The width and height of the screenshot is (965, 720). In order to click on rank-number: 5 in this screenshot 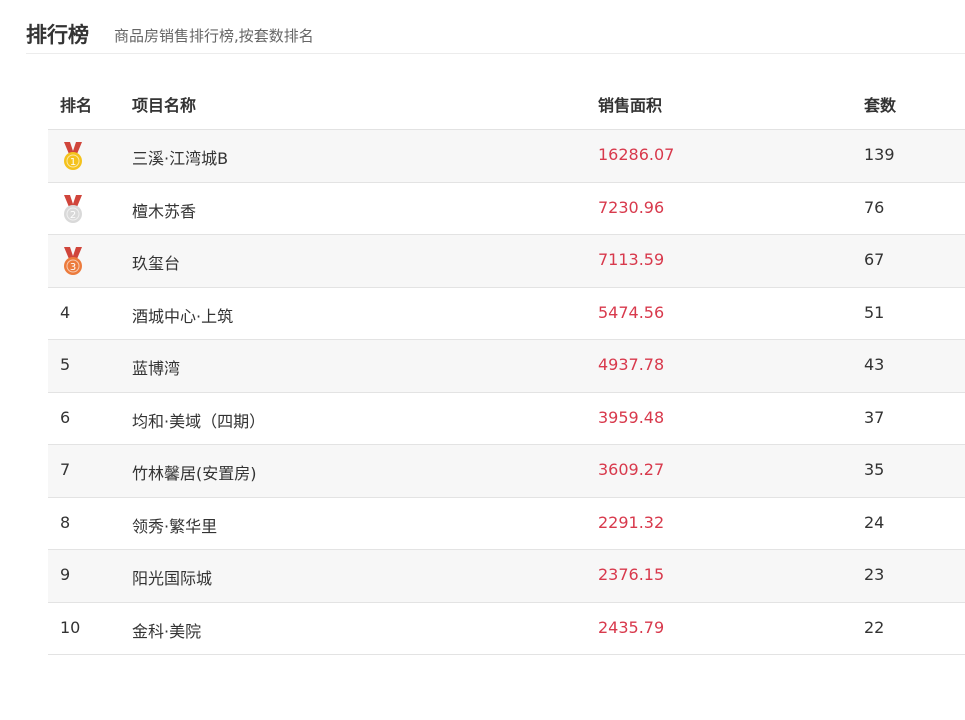, I will do `click(65, 364)`.